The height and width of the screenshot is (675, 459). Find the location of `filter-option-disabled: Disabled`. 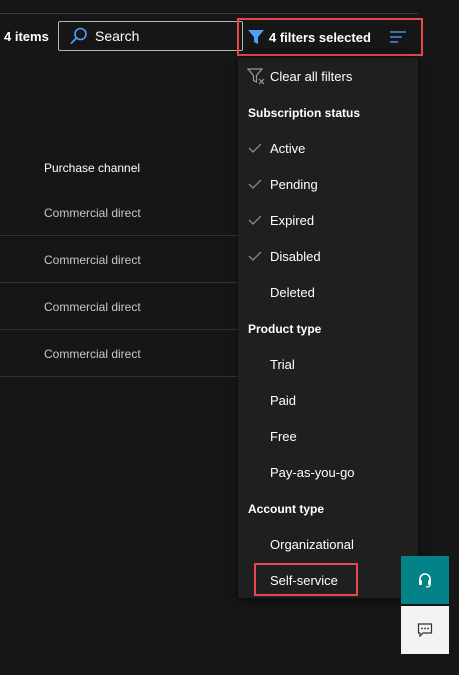

filter-option-disabled: Disabled is located at coordinates (328, 256).